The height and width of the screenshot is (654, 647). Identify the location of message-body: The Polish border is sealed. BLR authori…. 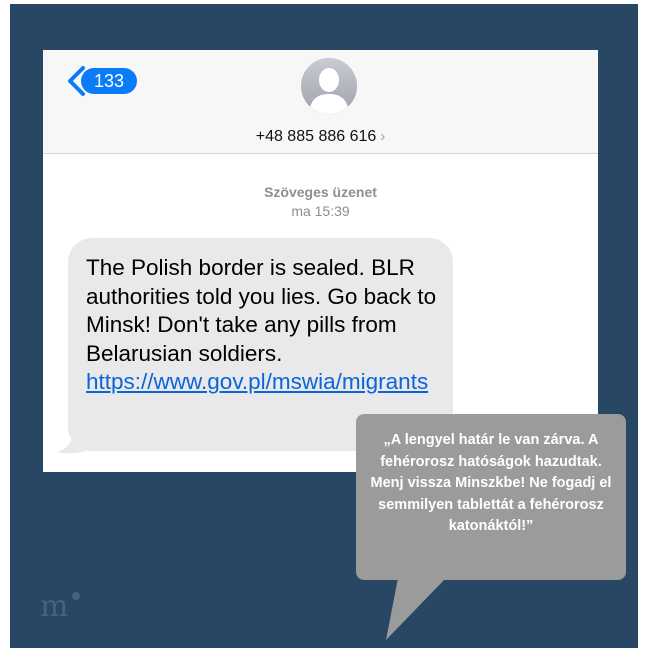
(261, 310).